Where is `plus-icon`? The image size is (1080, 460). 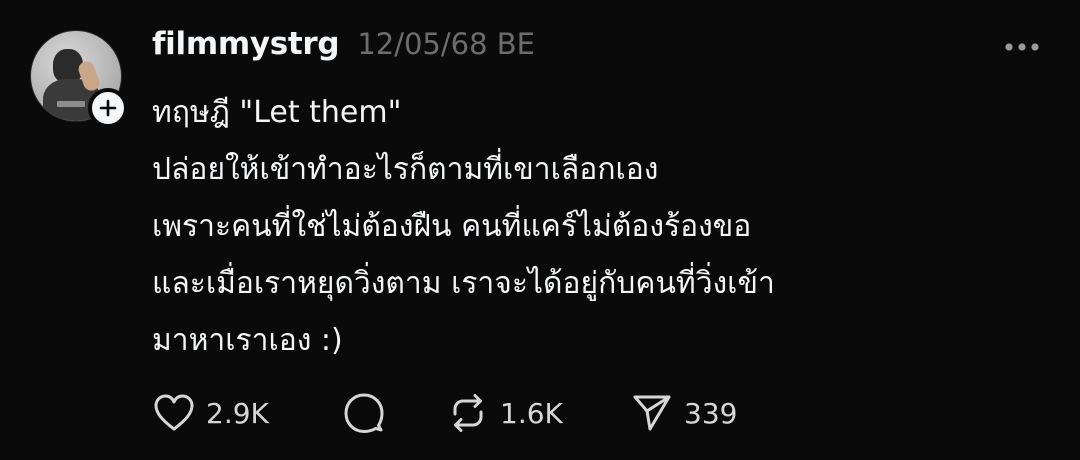
plus-icon is located at coordinates (108, 108).